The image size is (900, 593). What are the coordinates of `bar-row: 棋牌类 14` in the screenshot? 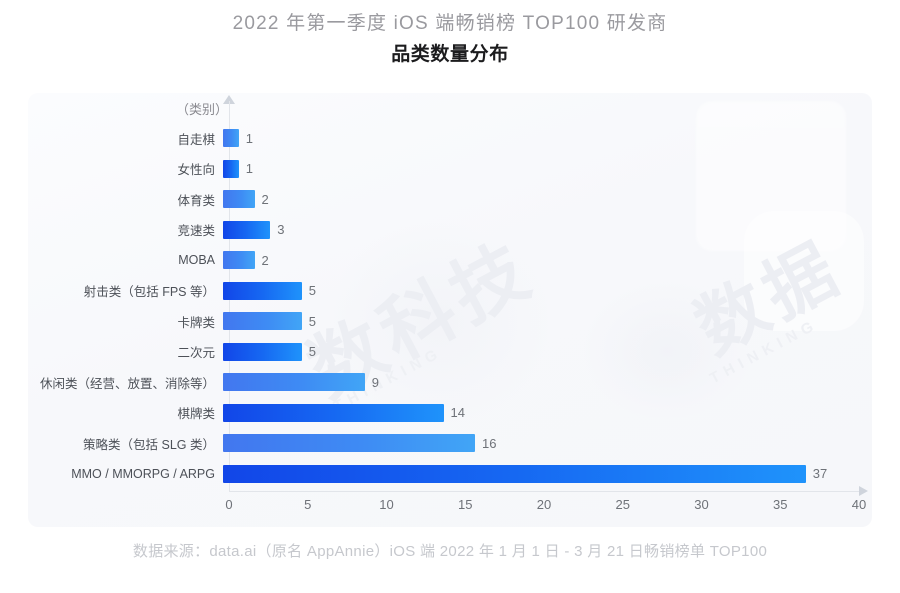 It's located at (450, 413).